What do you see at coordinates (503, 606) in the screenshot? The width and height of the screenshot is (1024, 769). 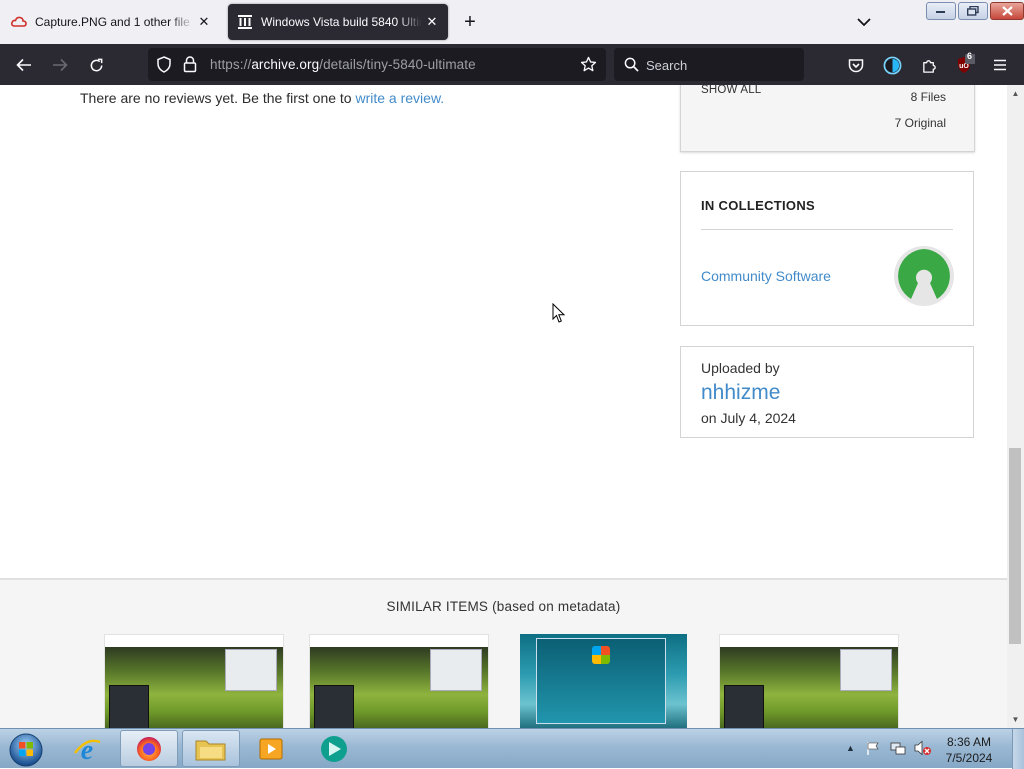 I see `similar-items-heading: SIMILAR ITEMS (based on metadata)` at bounding box center [503, 606].